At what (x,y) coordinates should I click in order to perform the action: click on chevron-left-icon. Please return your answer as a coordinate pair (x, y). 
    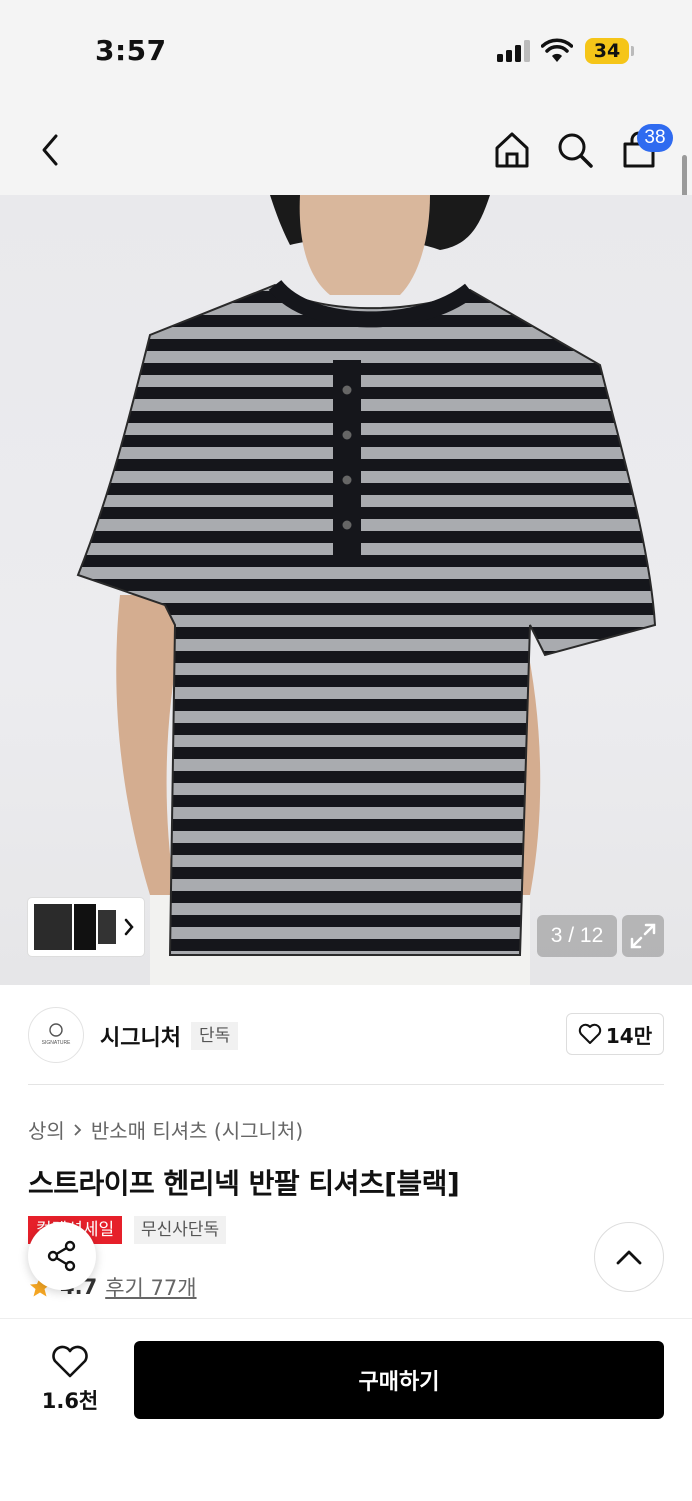
    Looking at the image, I should click on (50, 150).